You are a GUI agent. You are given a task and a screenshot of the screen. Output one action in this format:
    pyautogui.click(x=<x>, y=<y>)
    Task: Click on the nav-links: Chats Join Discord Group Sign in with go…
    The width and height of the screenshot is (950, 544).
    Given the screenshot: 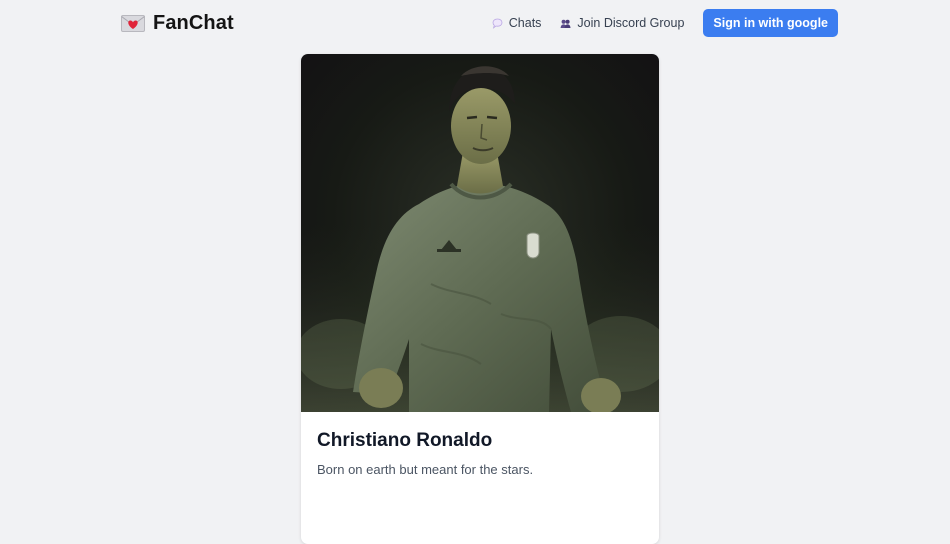 What is the action you would take?
    pyautogui.click(x=665, y=23)
    